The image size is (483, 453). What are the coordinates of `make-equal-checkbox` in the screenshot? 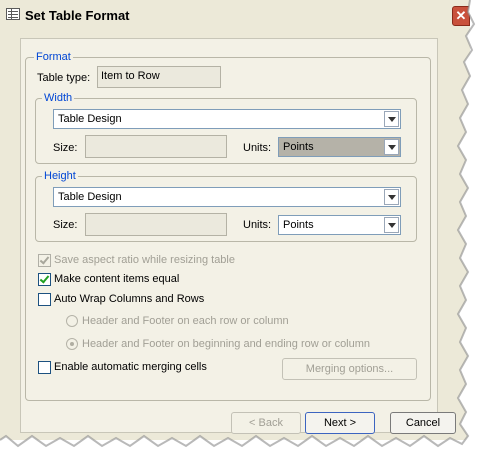 It's located at (44, 279).